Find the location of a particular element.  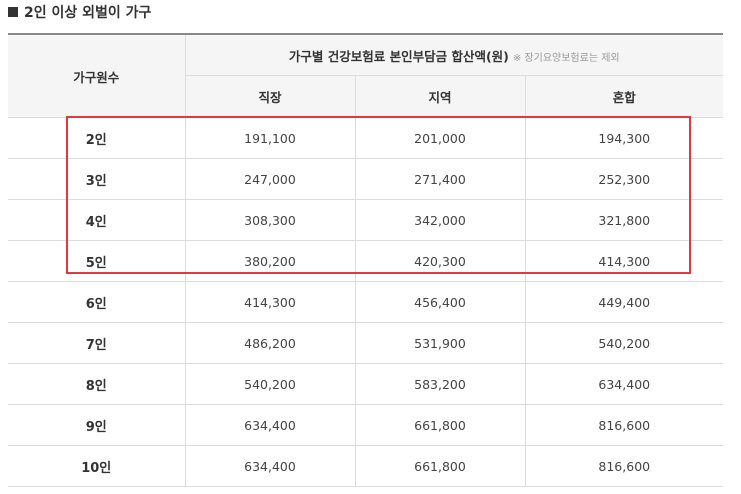

section-title-text: 2인 이상 외벌이 가구 is located at coordinates (88, 13).